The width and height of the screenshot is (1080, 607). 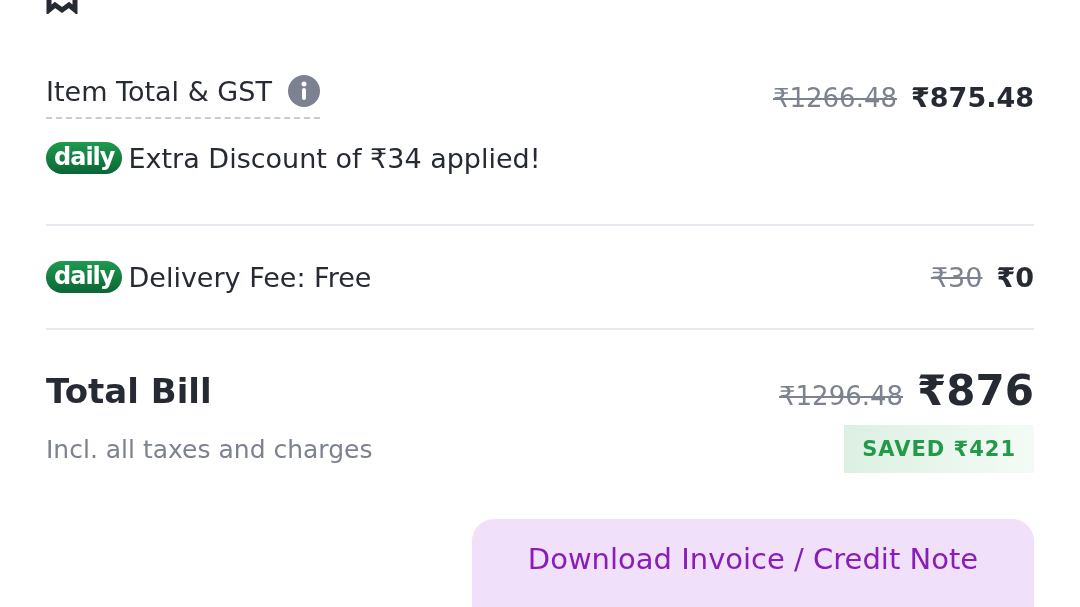 What do you see at coordinates (841, 396) in the screenshot?
I see `original-price: ₹1296.48` at bounding box center [841, 396].